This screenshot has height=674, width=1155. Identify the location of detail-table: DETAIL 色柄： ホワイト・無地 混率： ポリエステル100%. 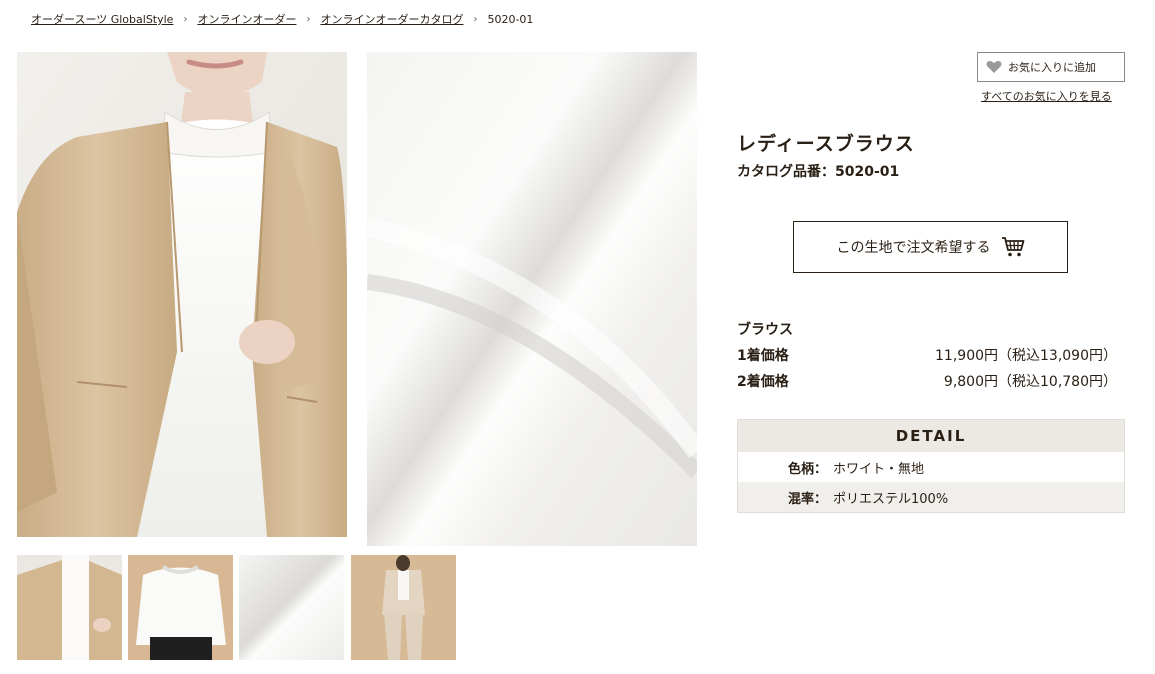
(931, 466).